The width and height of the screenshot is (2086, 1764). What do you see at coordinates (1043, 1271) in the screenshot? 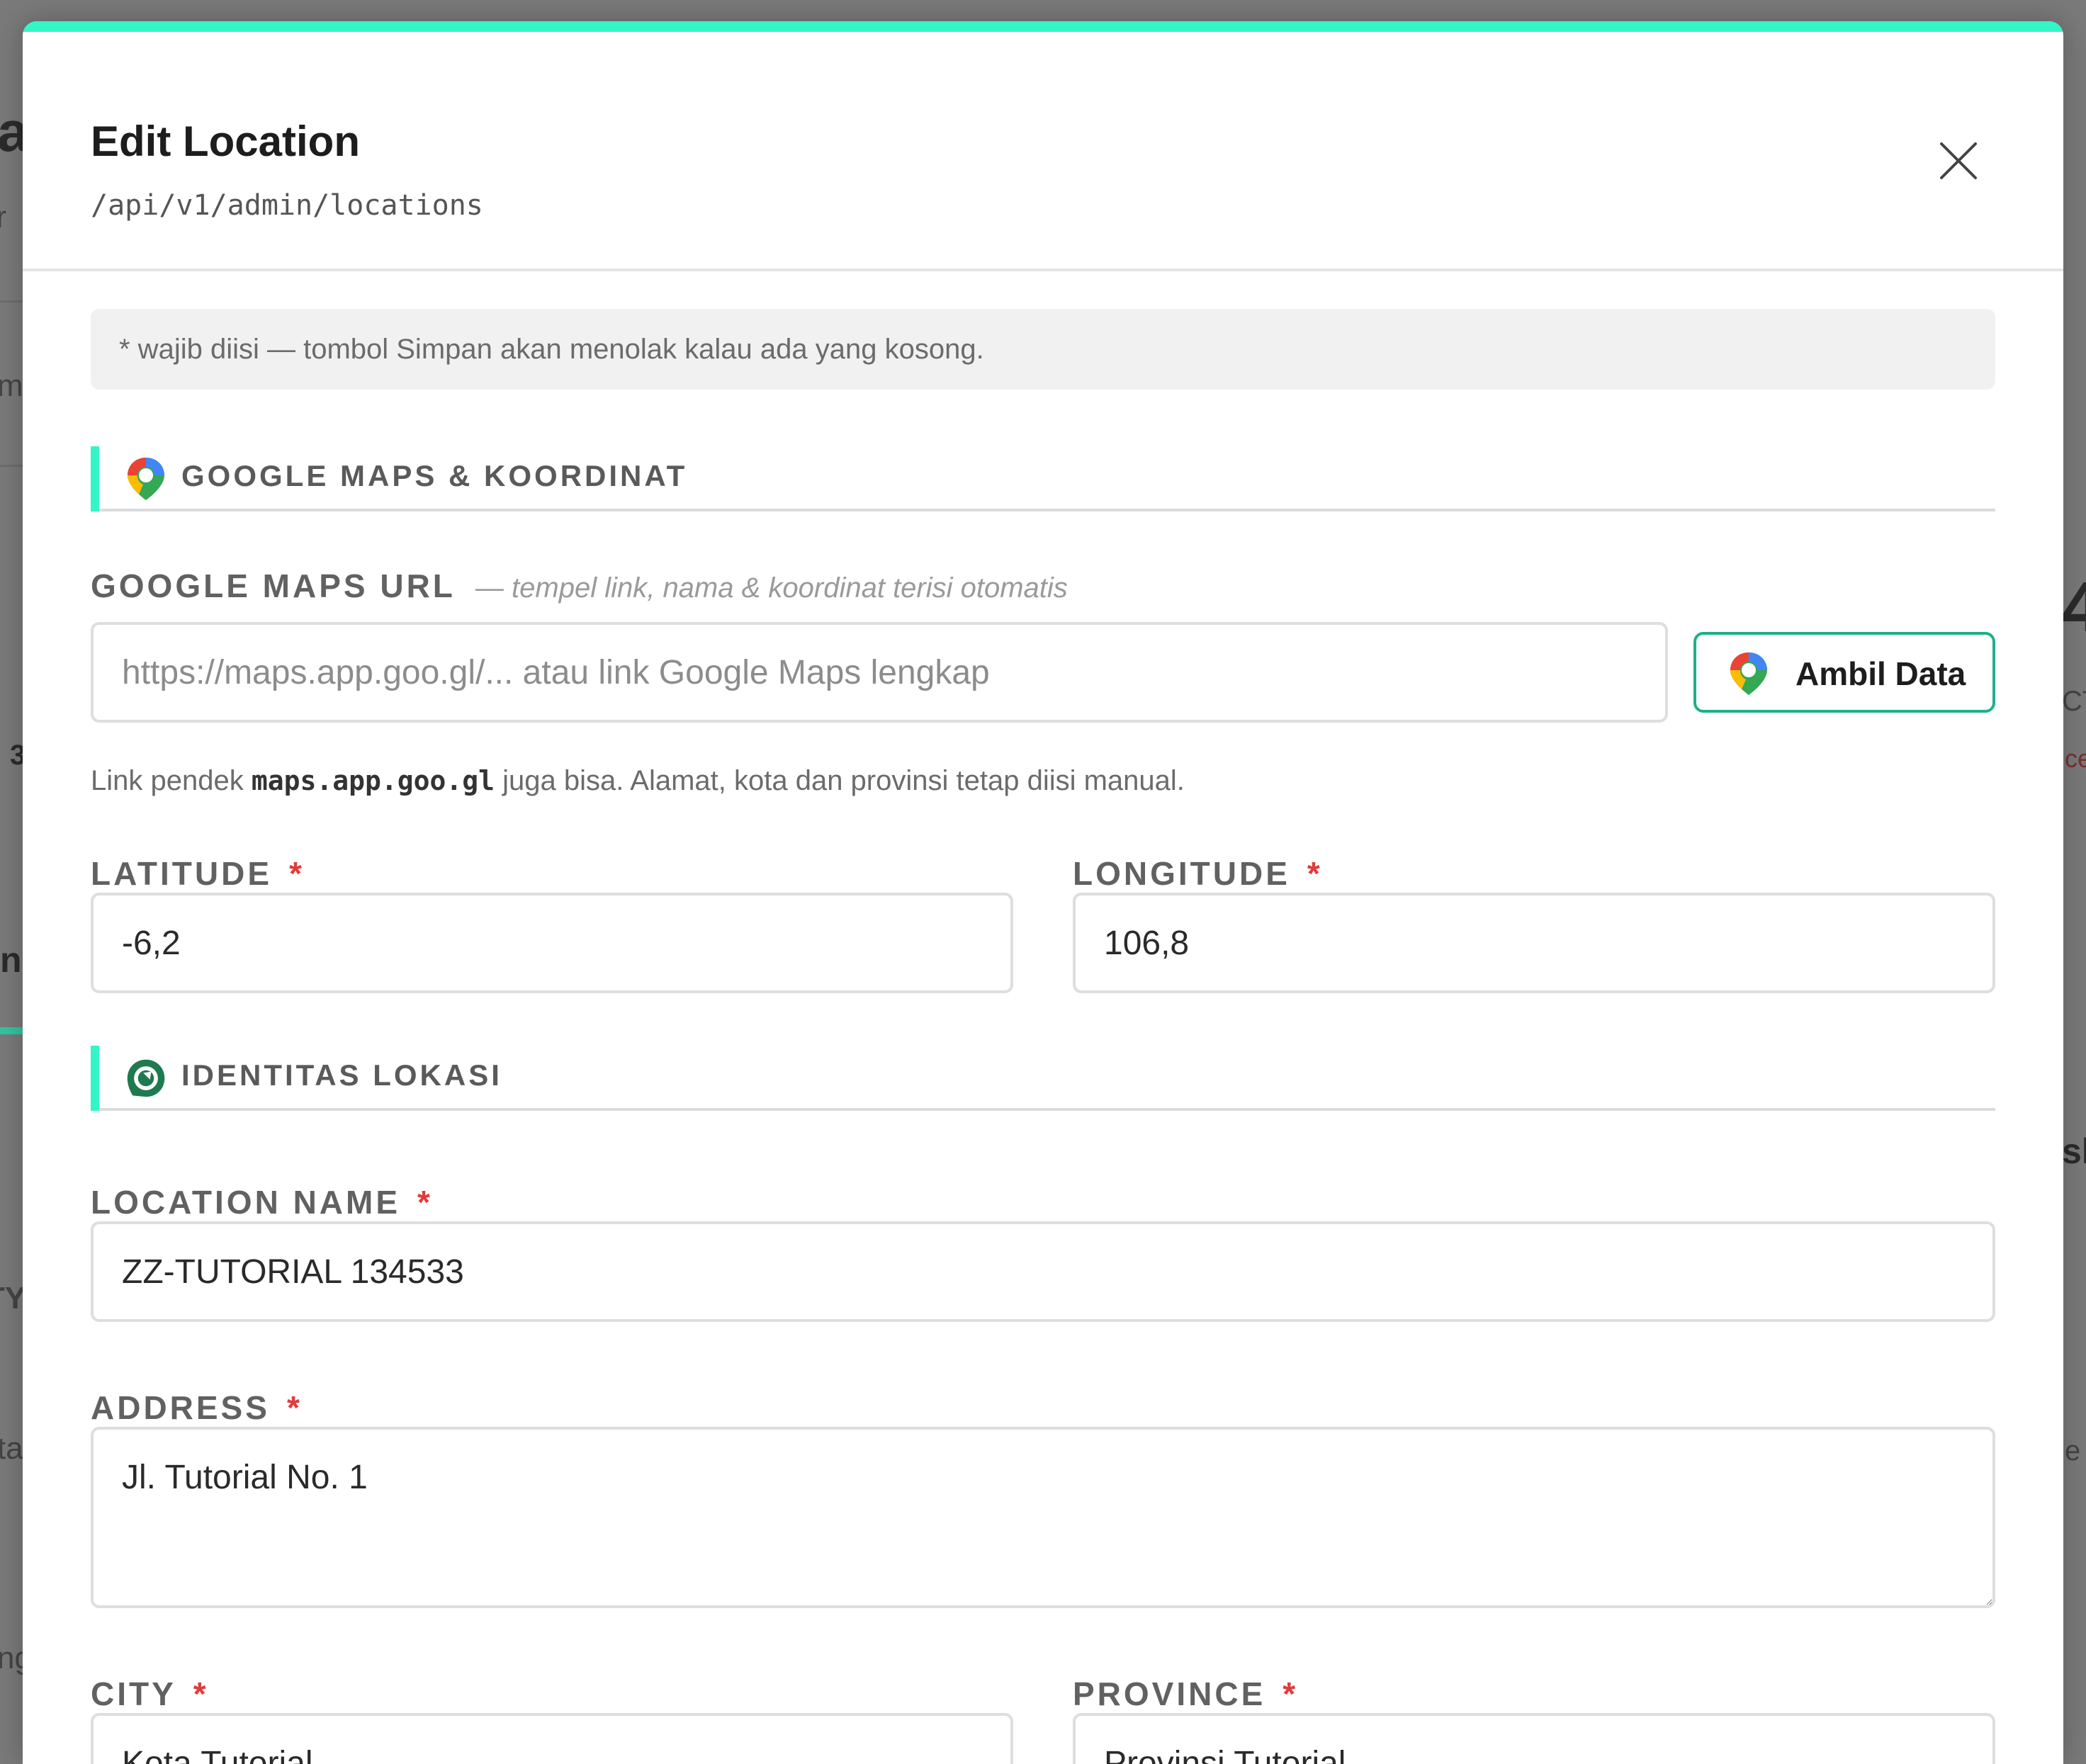
I see `location-name-input` at bounding box center [1043, 1271].